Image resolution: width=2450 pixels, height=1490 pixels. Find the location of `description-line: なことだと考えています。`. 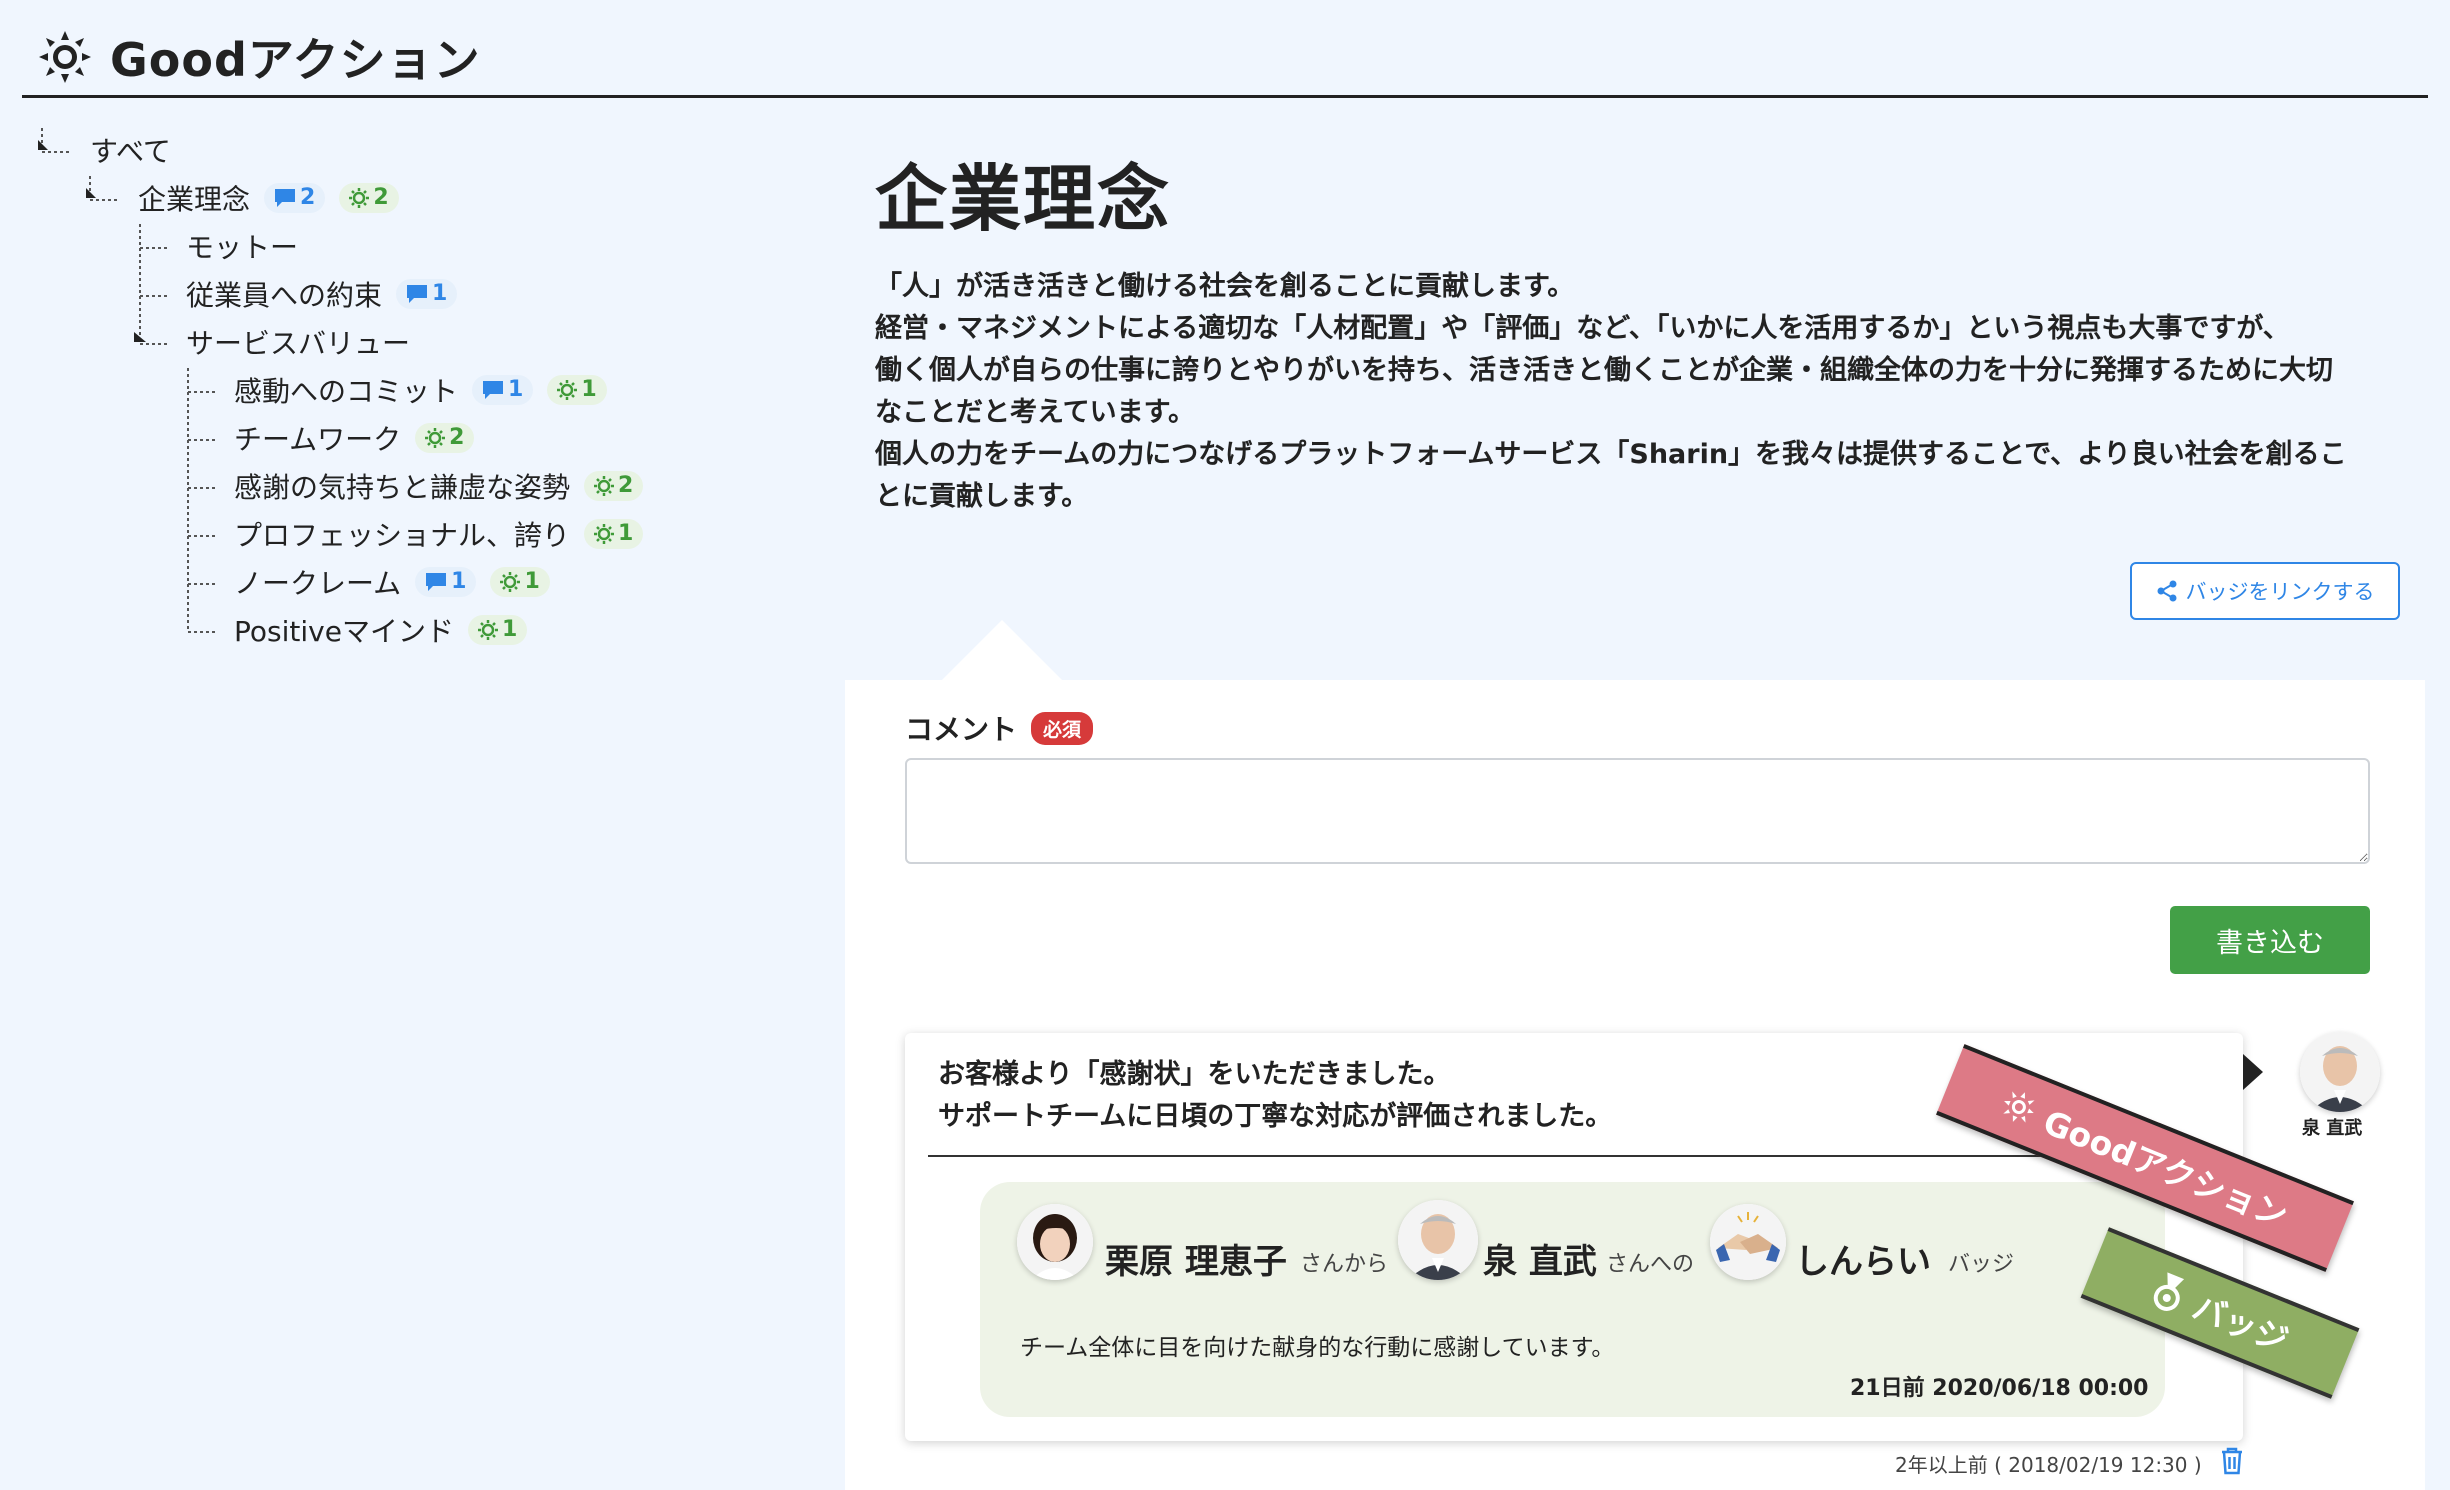

description-line: なことだと考えています。 is located at coordinates (1035, 412).